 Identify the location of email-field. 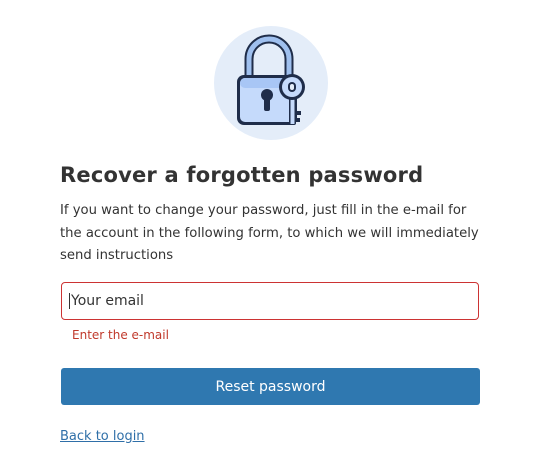
(270, 301).